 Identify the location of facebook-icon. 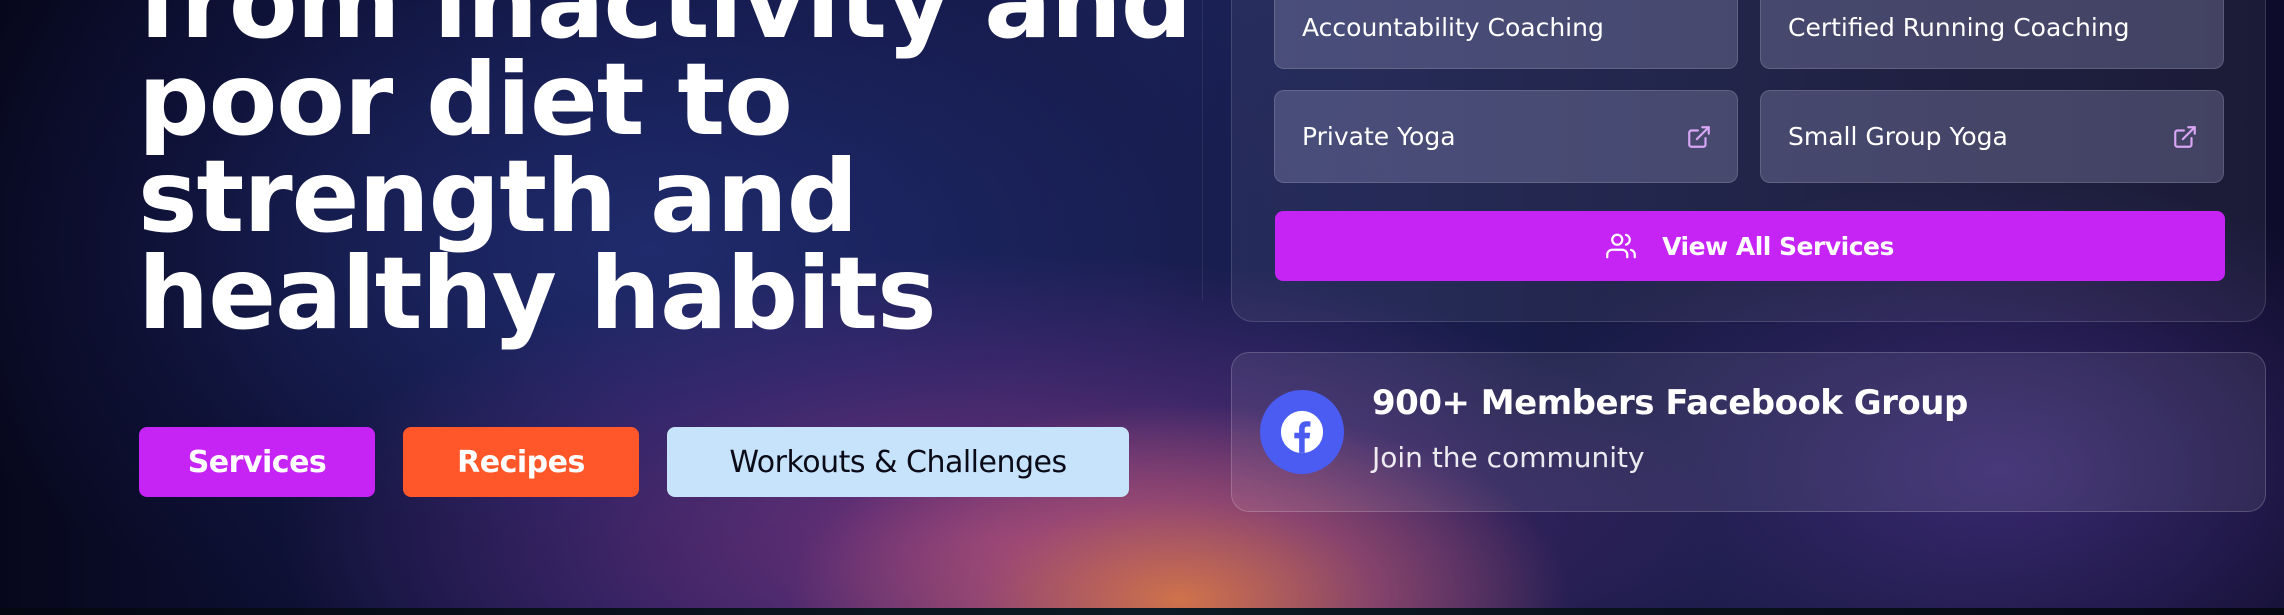
(1302, 432).